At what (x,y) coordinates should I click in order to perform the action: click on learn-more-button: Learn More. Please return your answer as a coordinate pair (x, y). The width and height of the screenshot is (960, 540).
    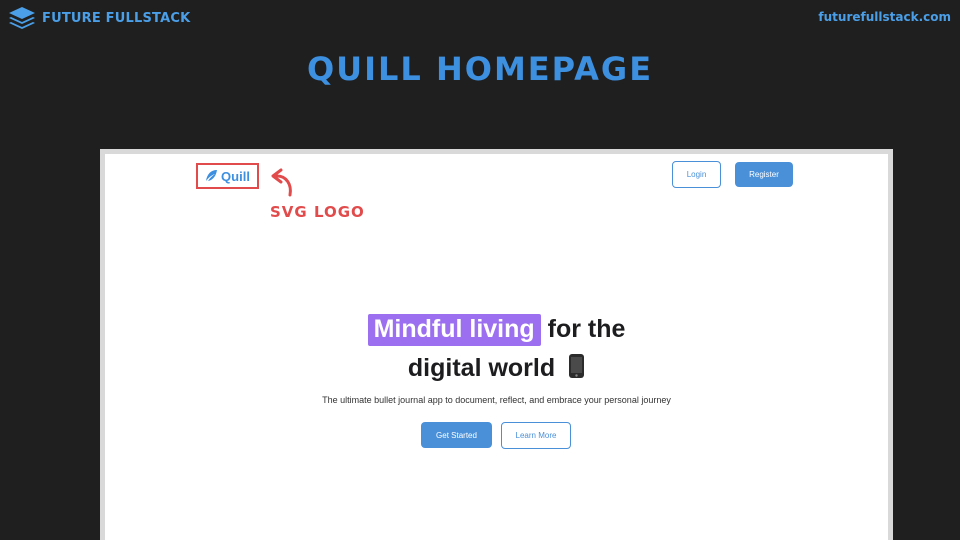
    Looking at the image, I should click on (536, 435).